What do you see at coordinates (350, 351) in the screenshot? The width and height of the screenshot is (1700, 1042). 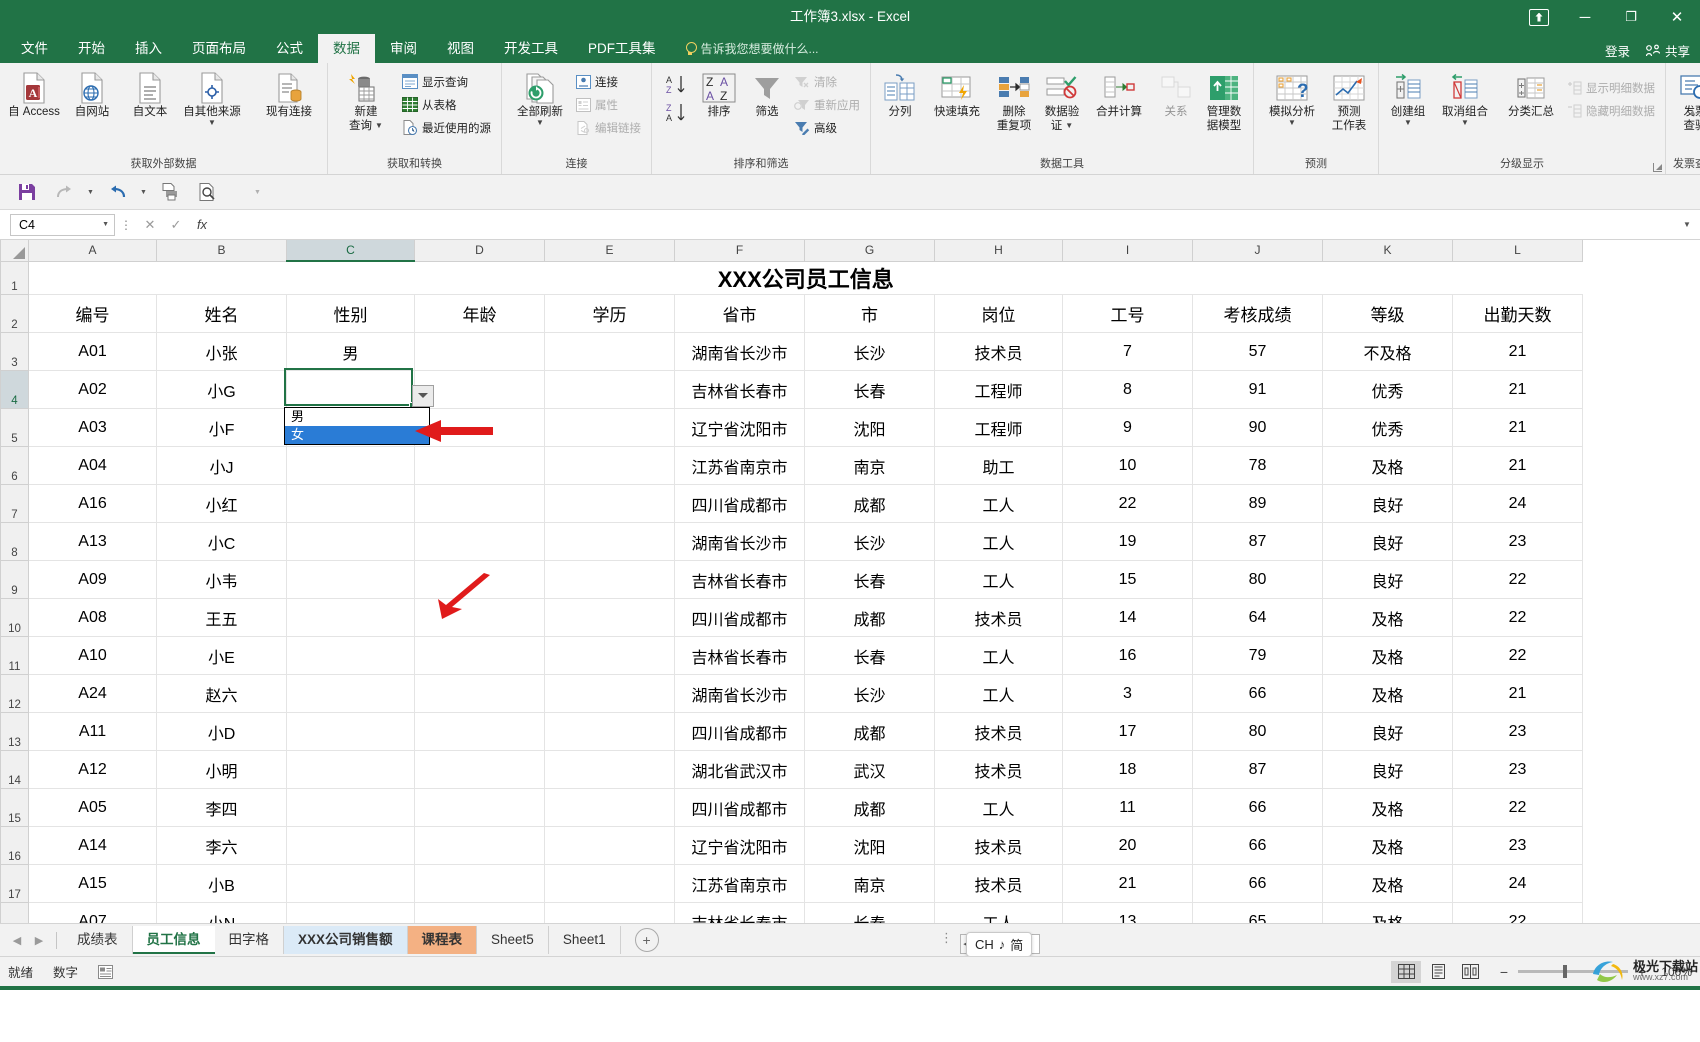 I see `grid-cell: 男` at bounding box center [350, 351].